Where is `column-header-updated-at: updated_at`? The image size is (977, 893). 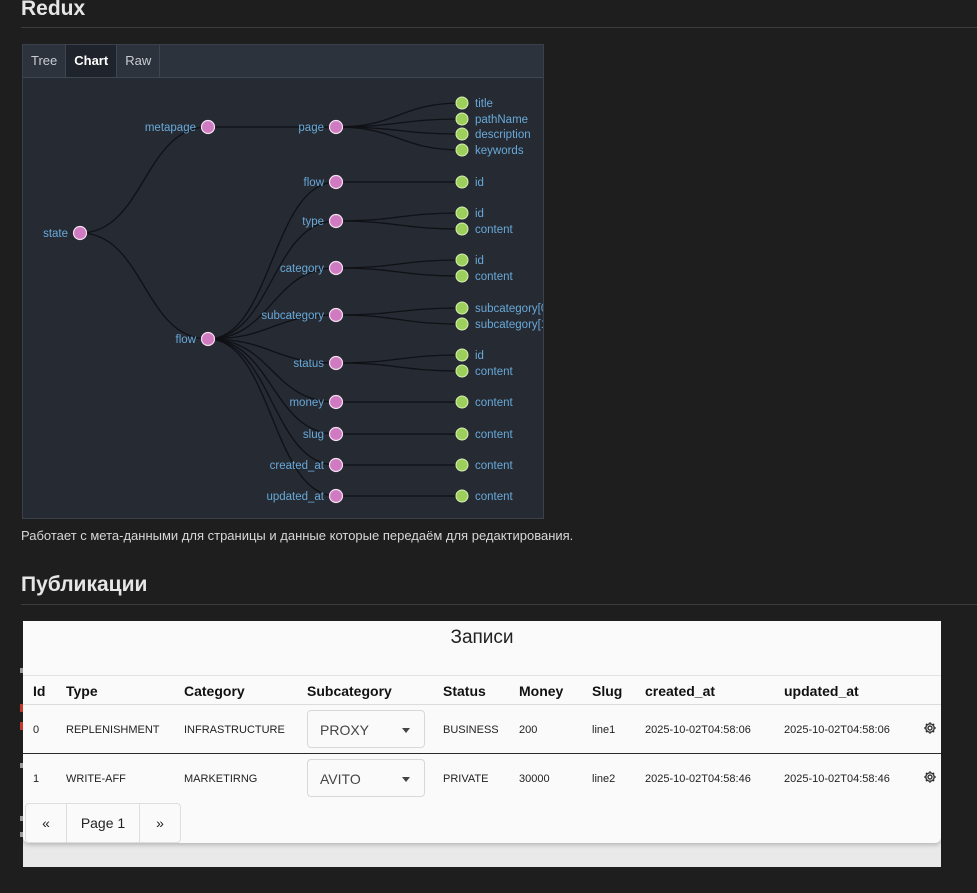
column-header-updated-at: updated_at is located at coordinates (821, 691).